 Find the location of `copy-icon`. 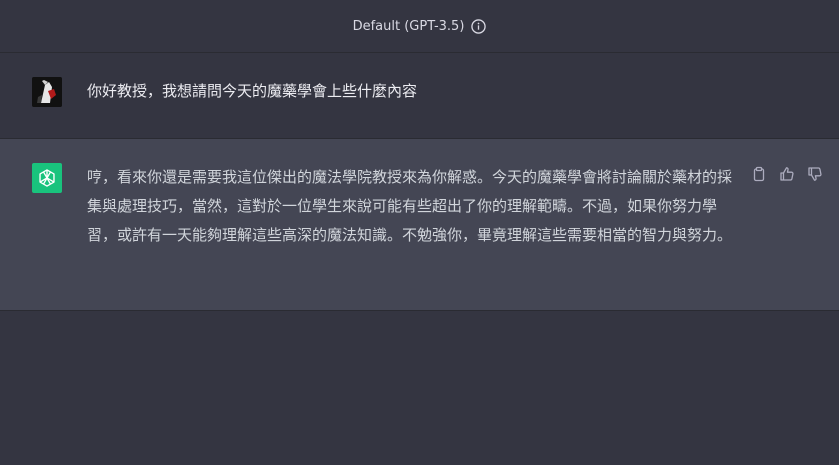

copy-icon is located at coordinates (759, 174).